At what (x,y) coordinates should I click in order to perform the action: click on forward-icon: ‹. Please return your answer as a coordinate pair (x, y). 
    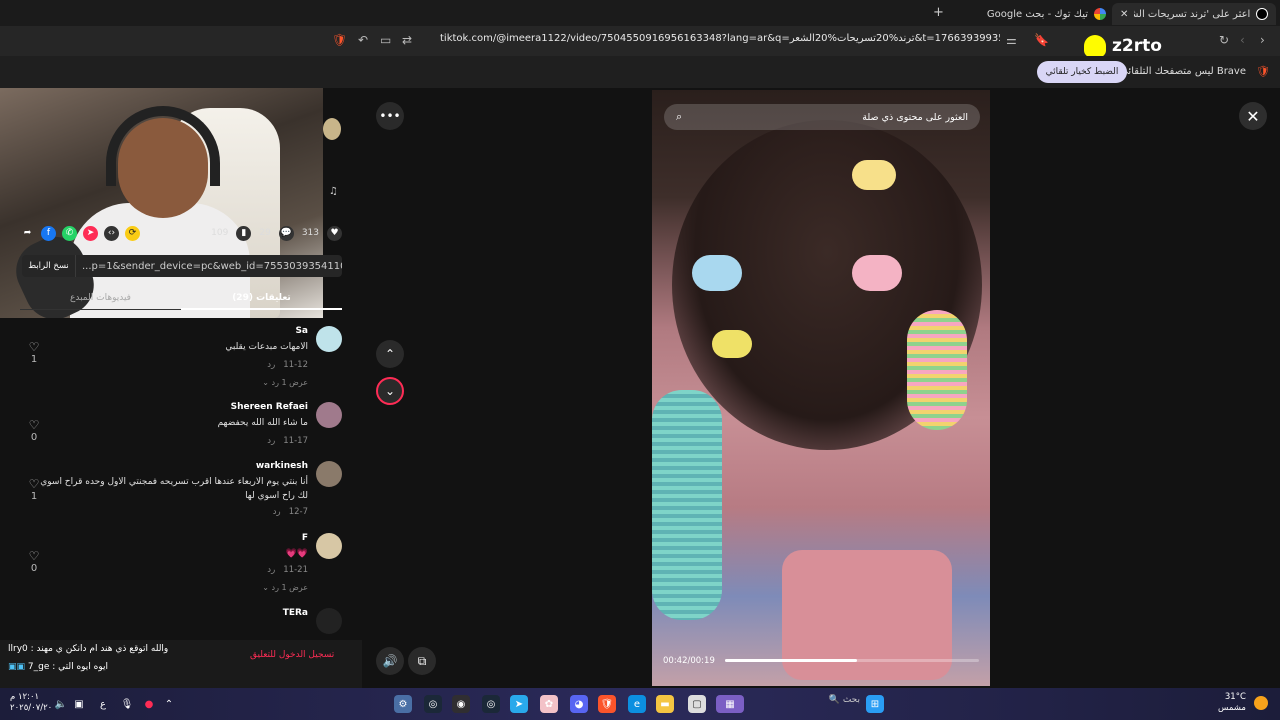
    Looking at the image, I should click on (1242, 40).